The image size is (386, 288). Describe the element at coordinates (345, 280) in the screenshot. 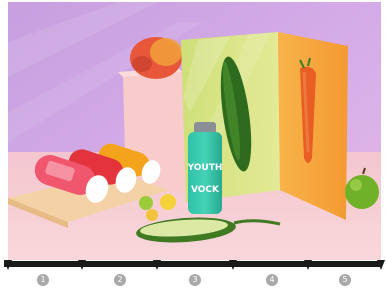

I see `timeline-marker-5: 5` at that location.